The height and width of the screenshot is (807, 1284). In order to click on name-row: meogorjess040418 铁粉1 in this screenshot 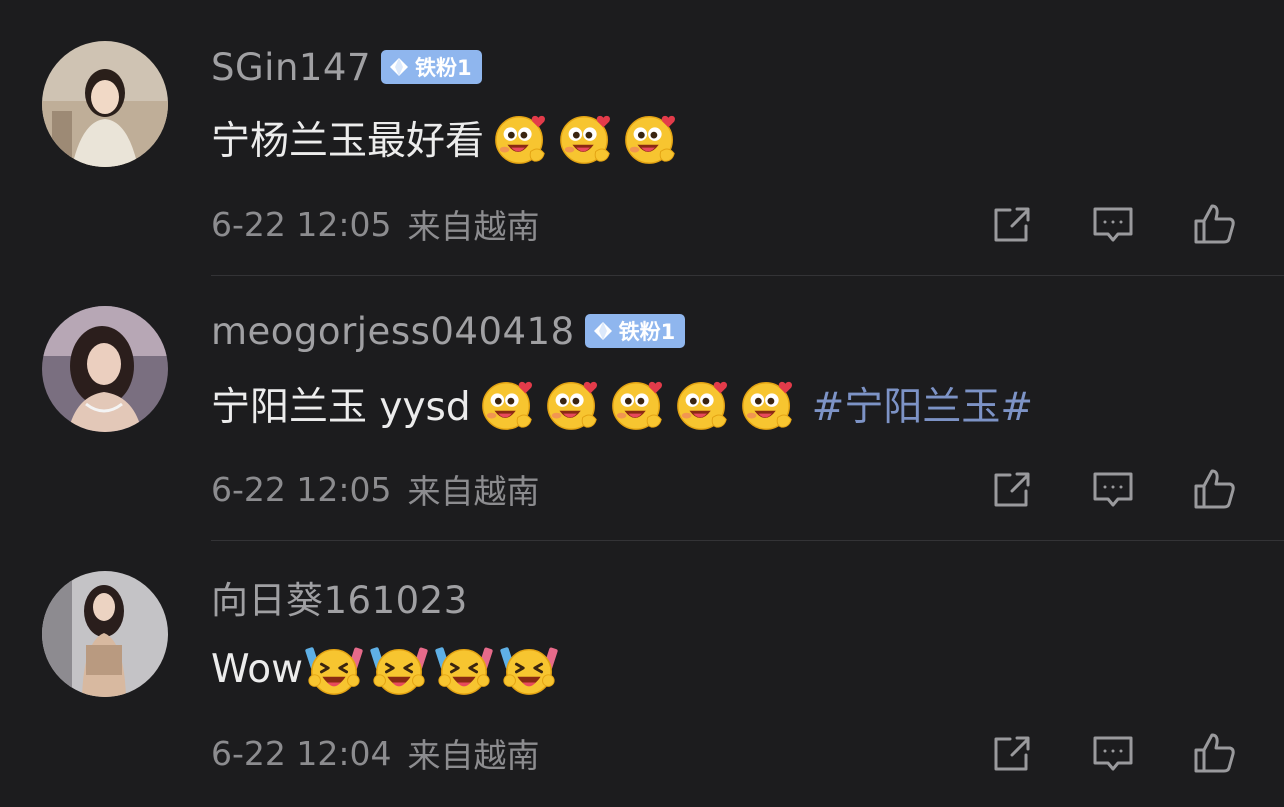, I will do `click(448, 331)`.